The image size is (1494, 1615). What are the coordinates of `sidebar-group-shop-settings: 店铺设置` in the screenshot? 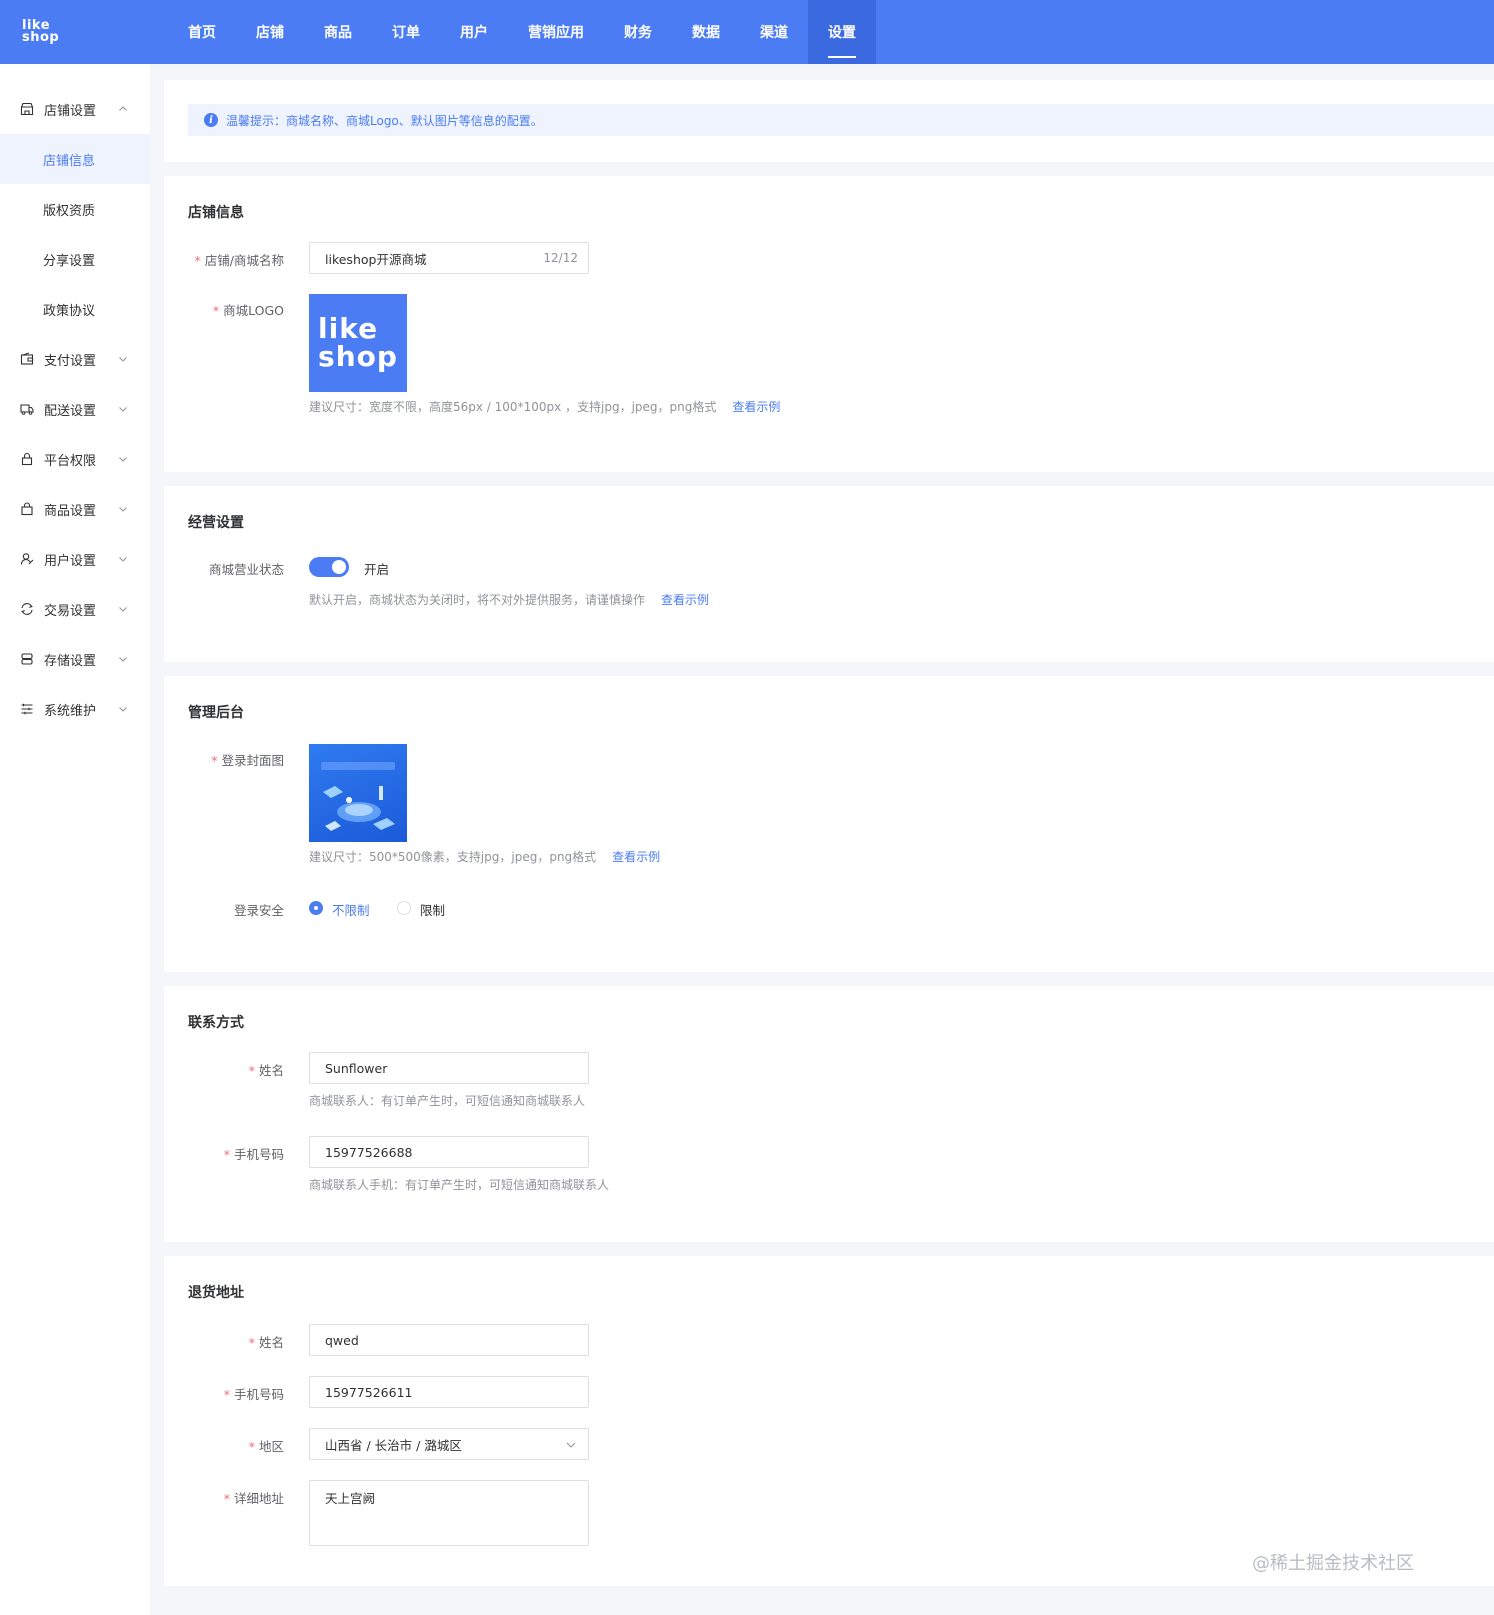 It's located at (75, 109).